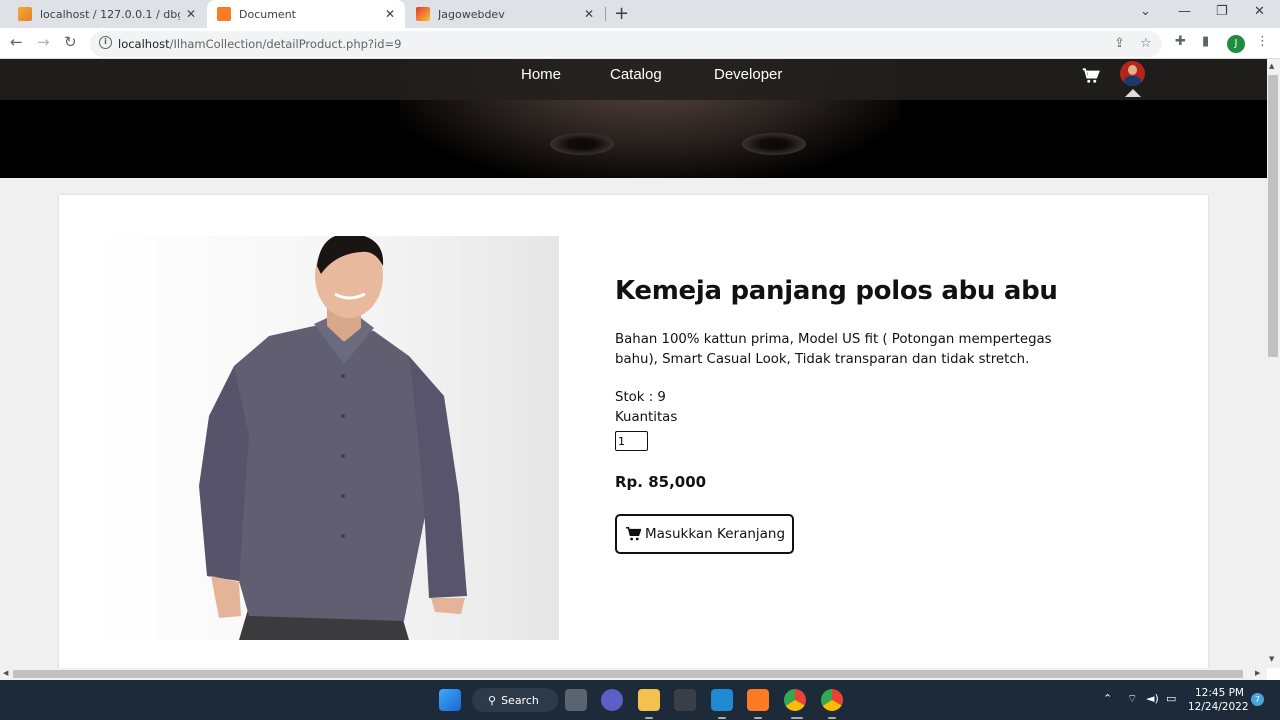 The image size is (1280, 720). What do you see at coordinates (105, 42) in the screenshot?
I see `site-info-icon: i` at bounding box center [105, 42].